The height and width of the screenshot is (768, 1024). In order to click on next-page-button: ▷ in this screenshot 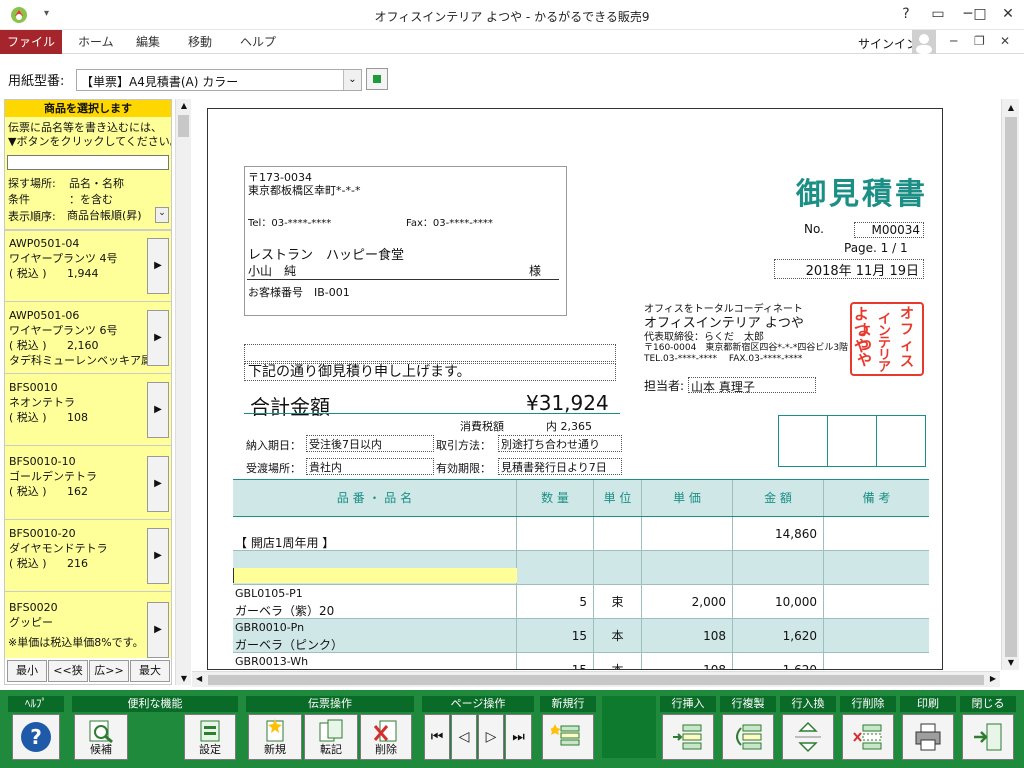, I will do `click(491, 737)`.